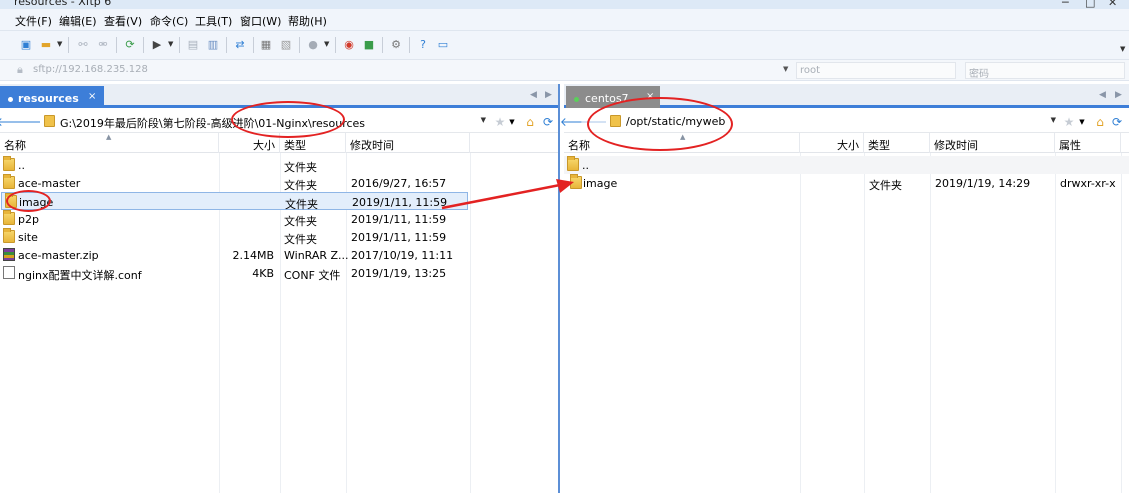 The width and height of the screenshot is (1129, 493). Describe the element at coordinates (1065, 4) in the screenshot. I see `minimize-button: ─` at that location.